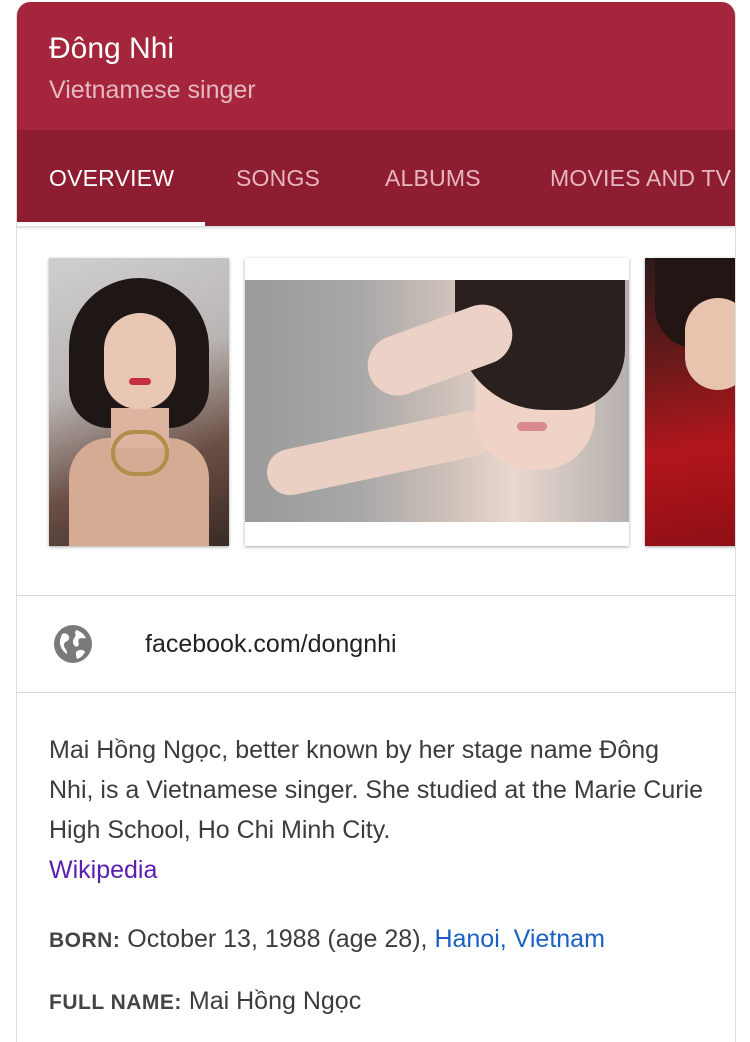 The height and width of the screenshot is (1042, 750). What do you see at coordinates (85, 940) in the screenshot?
I see `fact-born-label: BORN:` at bounding box center [85, 940].